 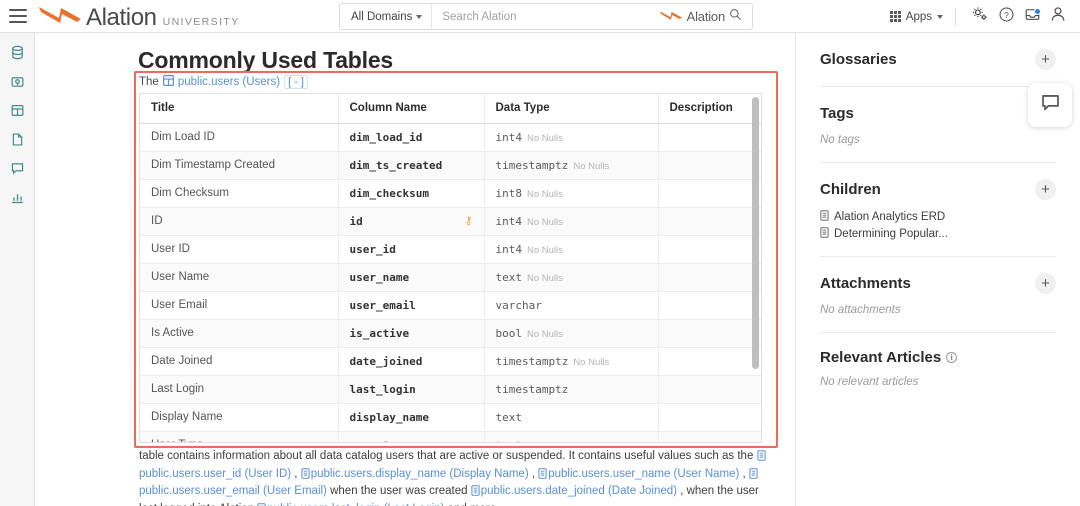 I want to click on gears-icon, so click(x=980, y=16).